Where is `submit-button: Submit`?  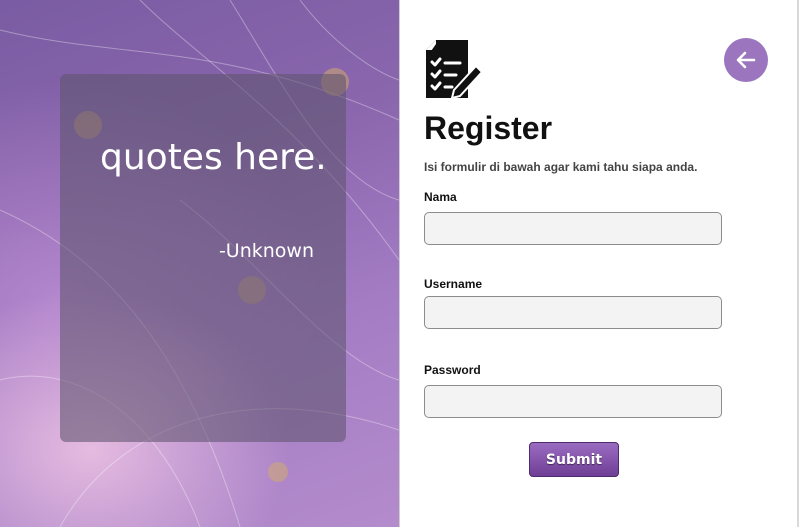
submit-button: Submit is located at coordinates (574, 459).